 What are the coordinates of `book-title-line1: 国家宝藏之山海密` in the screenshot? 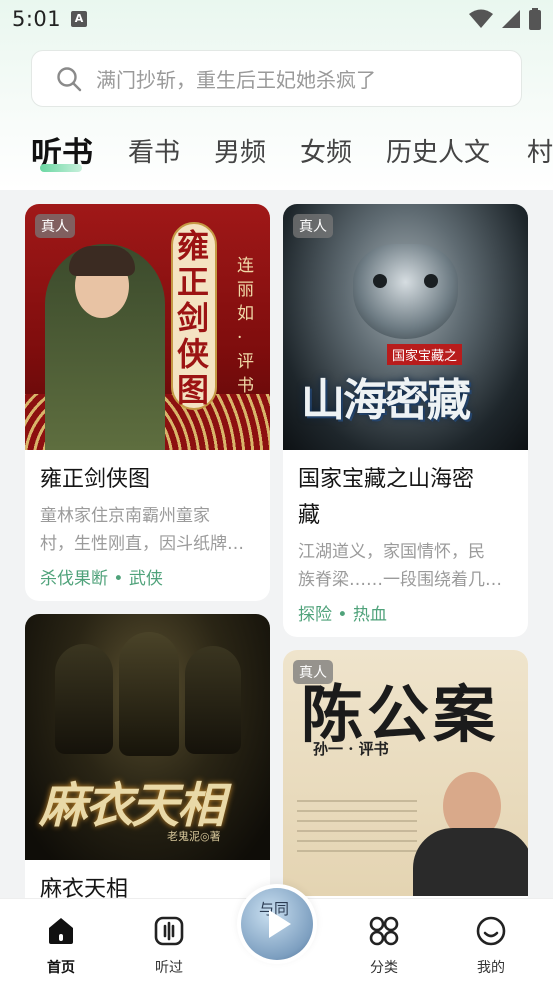 It's located at (386, 479).